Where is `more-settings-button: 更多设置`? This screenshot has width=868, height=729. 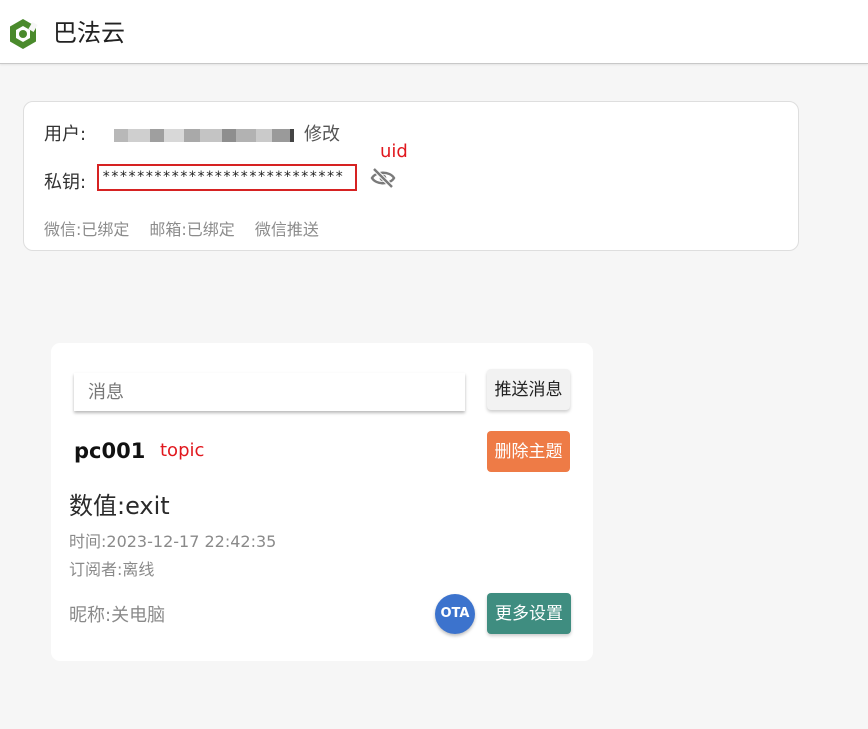
more-settings-button: 更多设置 is located at coordinates (529, 613).